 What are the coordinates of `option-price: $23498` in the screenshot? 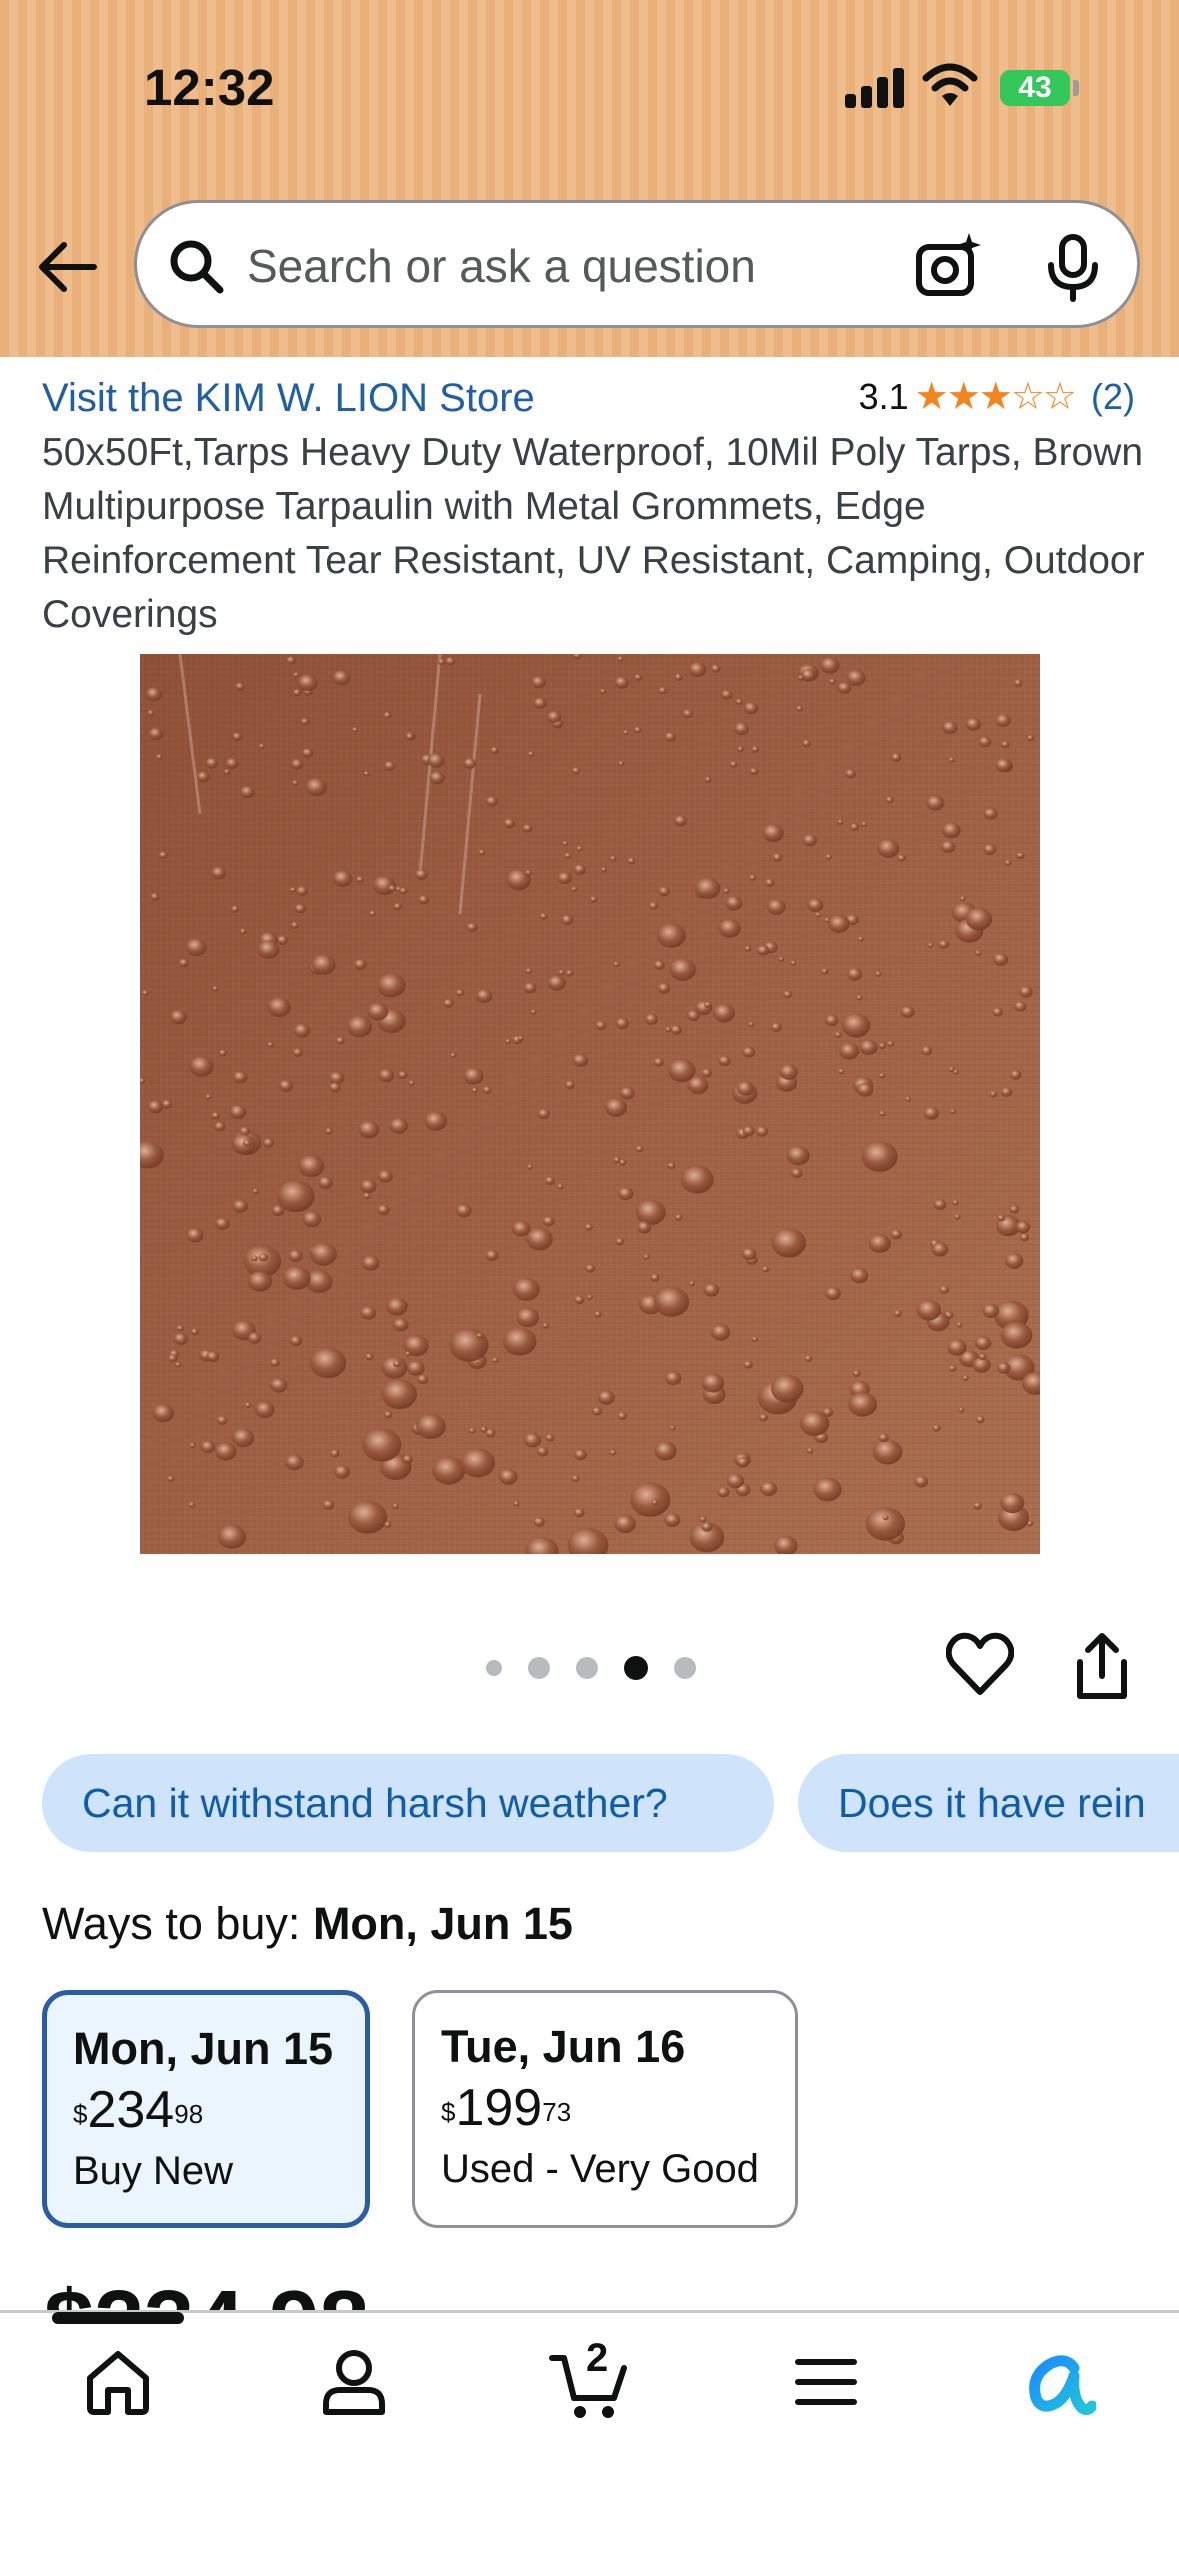 It's located at (138, 2110).